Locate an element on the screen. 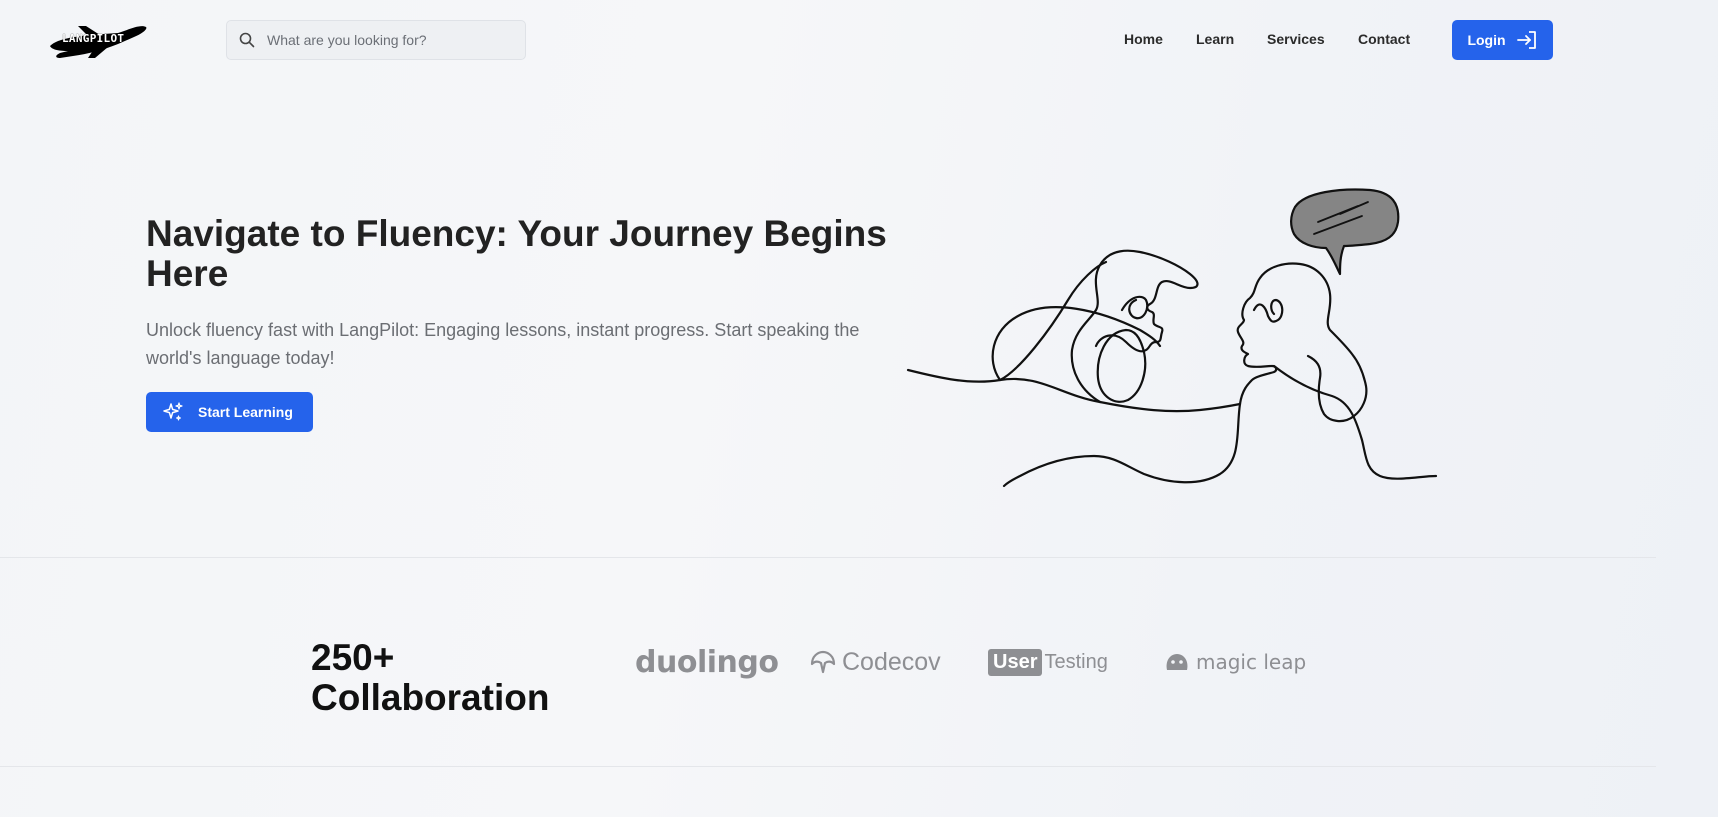 The height and width of the screenshot is (817, 1718). magicleap-face-icon is located at coordinates (1177, 662).